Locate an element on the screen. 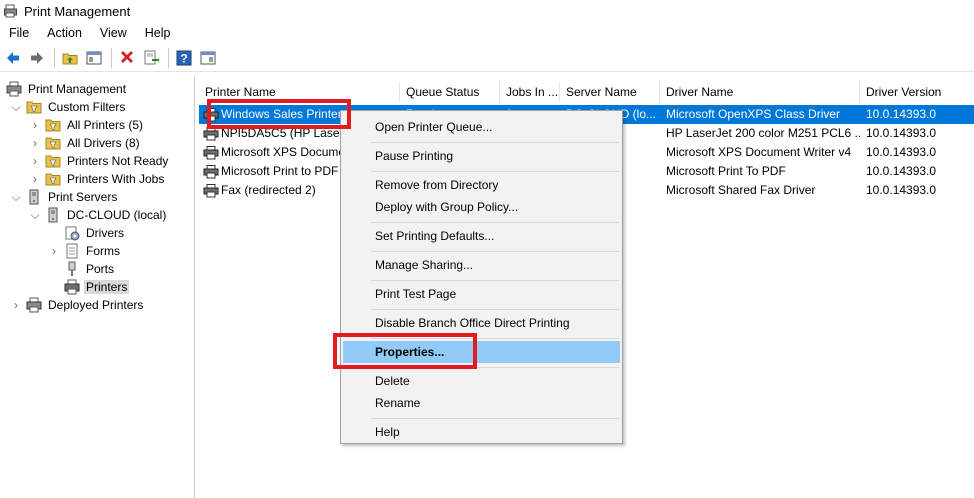 The width and height of the screenshot is (974, 498). tree-label: Print Servers is located at coordinates (83, 197).